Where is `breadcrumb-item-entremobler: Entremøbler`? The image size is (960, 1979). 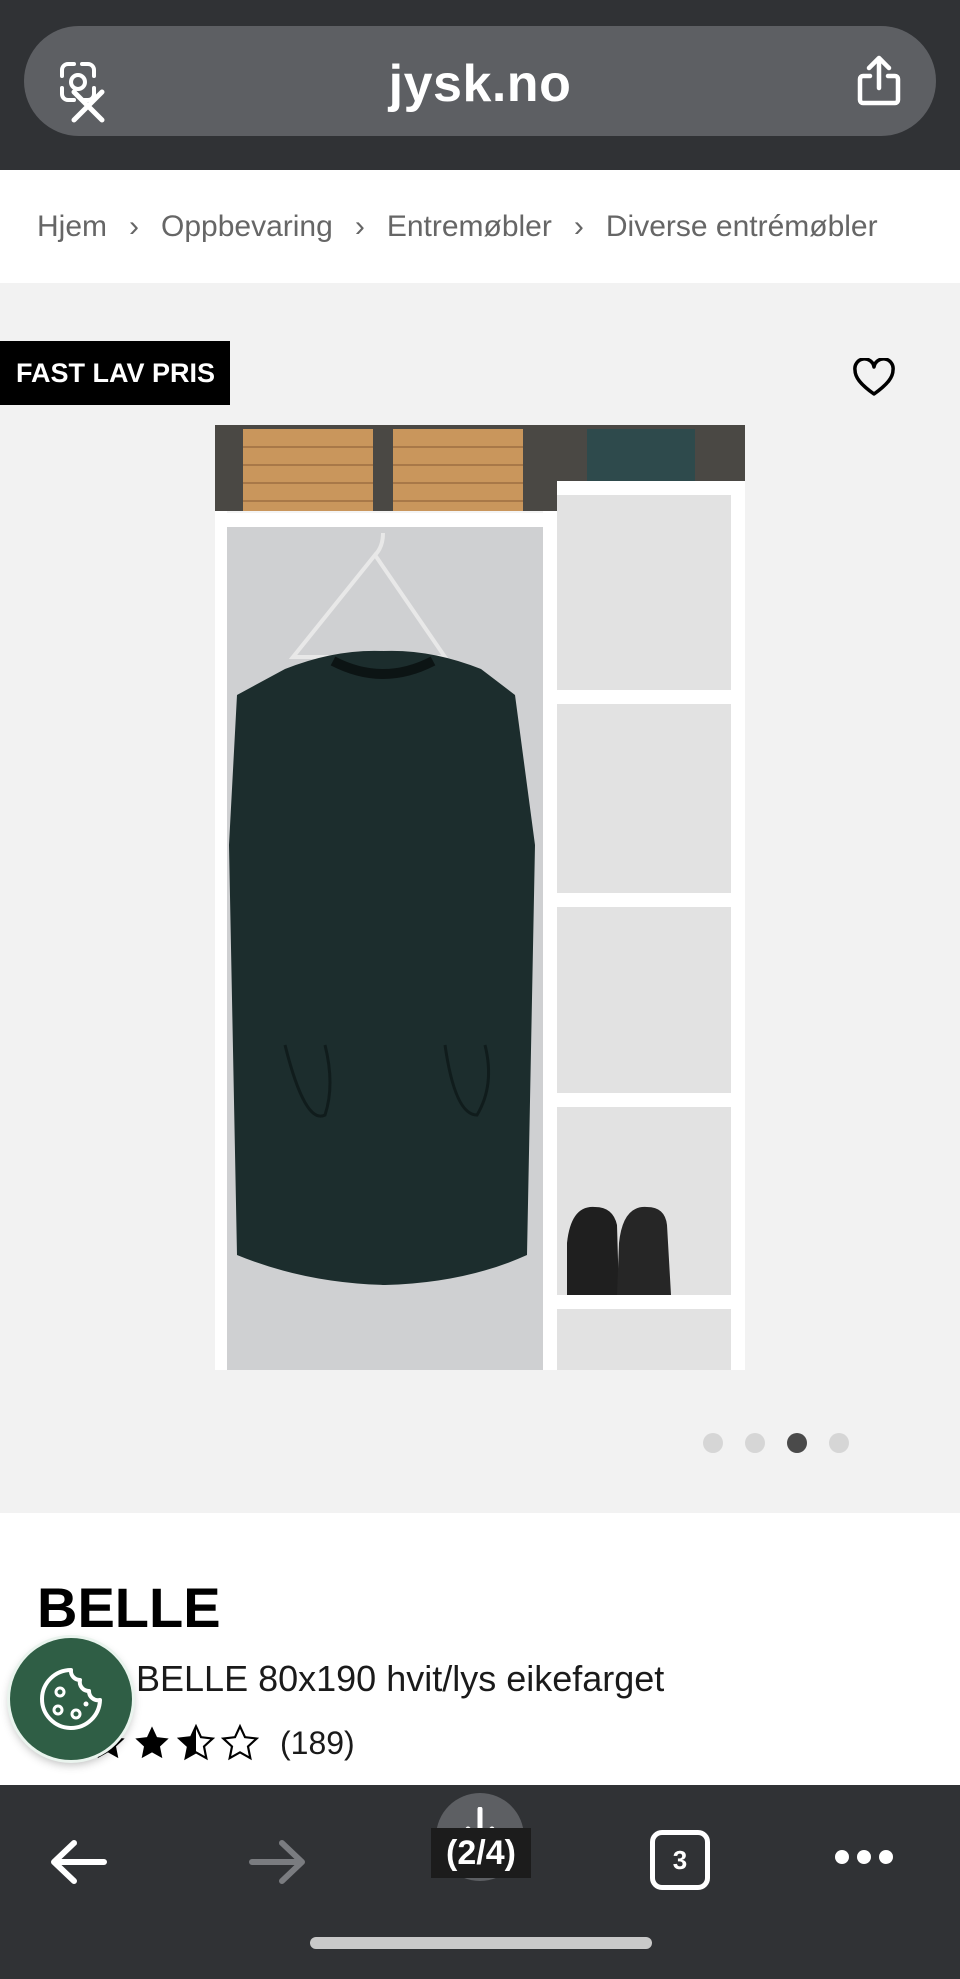
breadcrumb-item-entremobler: Entremøbler is located at coordinates (469, 227).